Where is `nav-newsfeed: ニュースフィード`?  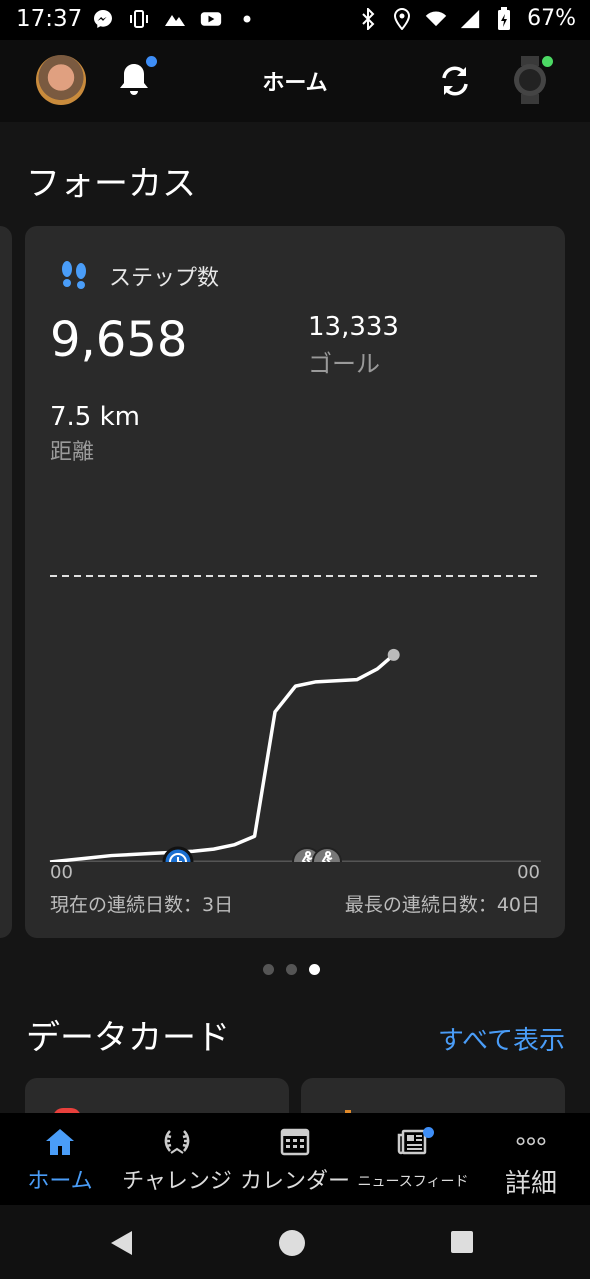
nav-newsfeed: ニュースフィード is located at coordinates (413, 1159).